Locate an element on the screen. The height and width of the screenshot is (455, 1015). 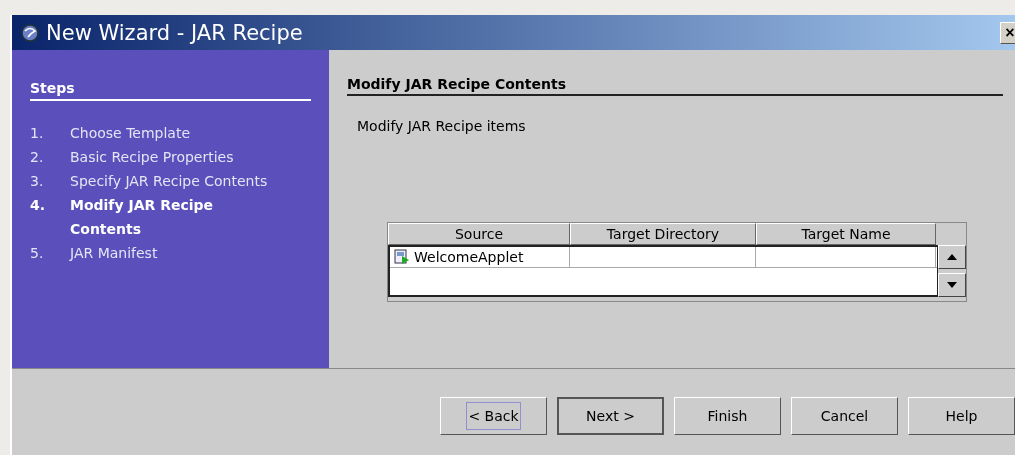
column-header: Target Directory is located at coordinates (663, 234).